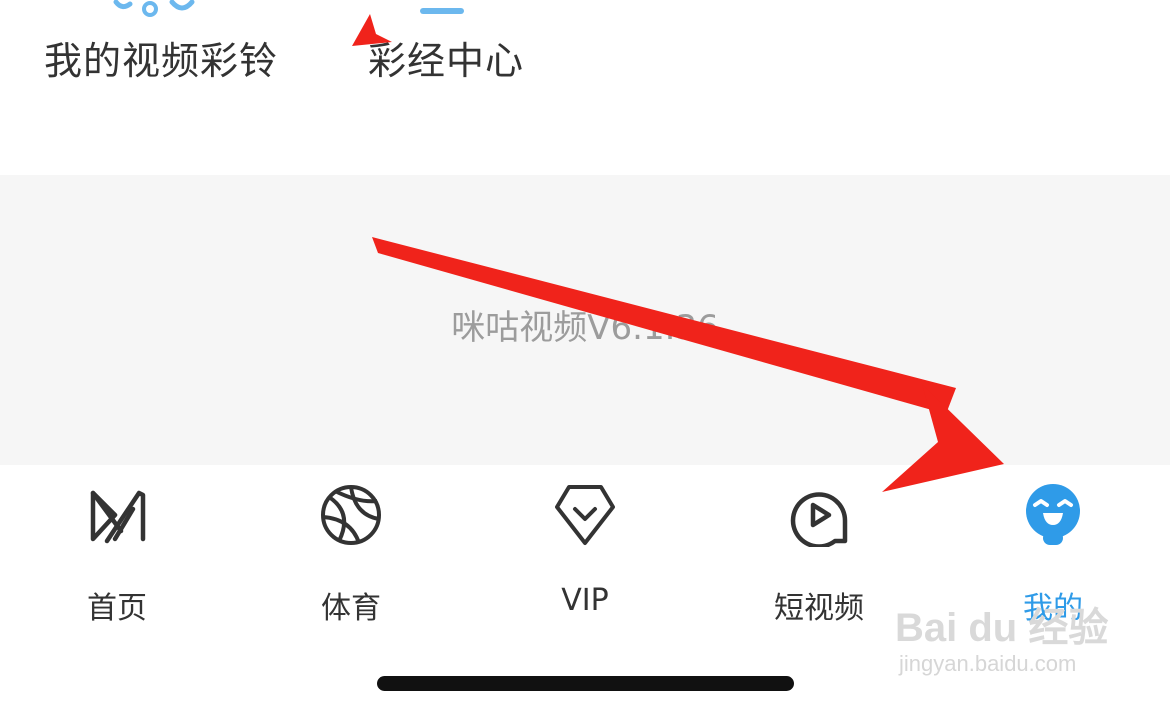  What do you see at coordinates (819, 519) in the screenshot?
I see `play-circle-icon` at bounding box center [819, 519].